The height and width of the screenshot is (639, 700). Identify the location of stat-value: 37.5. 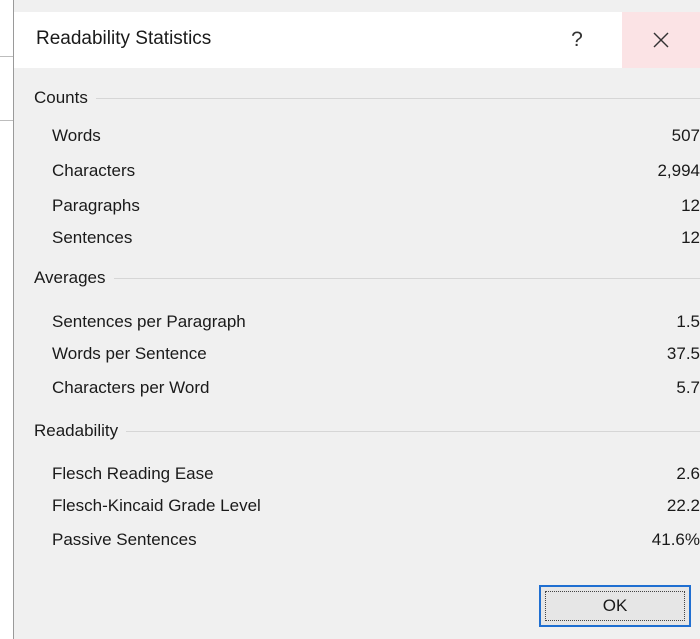
(683, 353).